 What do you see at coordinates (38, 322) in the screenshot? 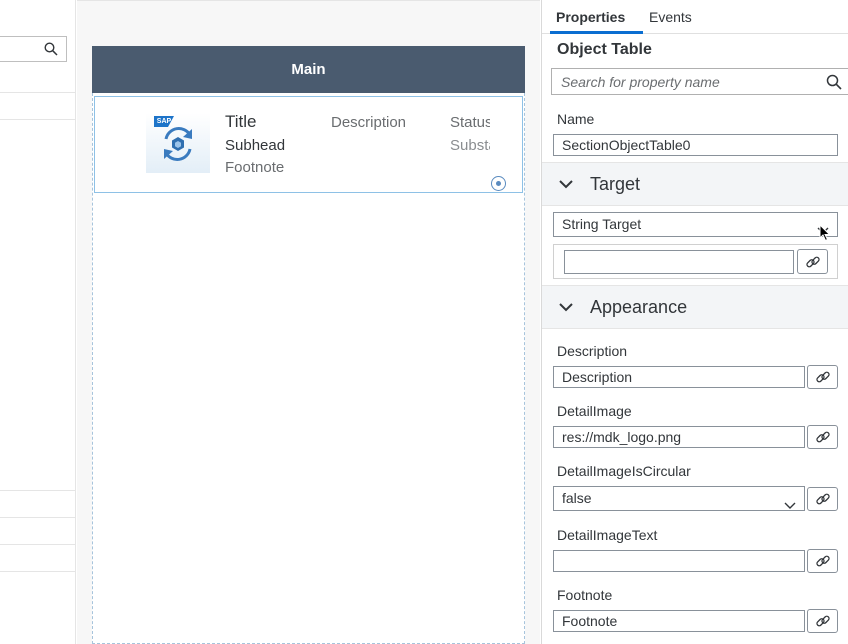
I see `outline-panel` at bounding box center [38, 322].